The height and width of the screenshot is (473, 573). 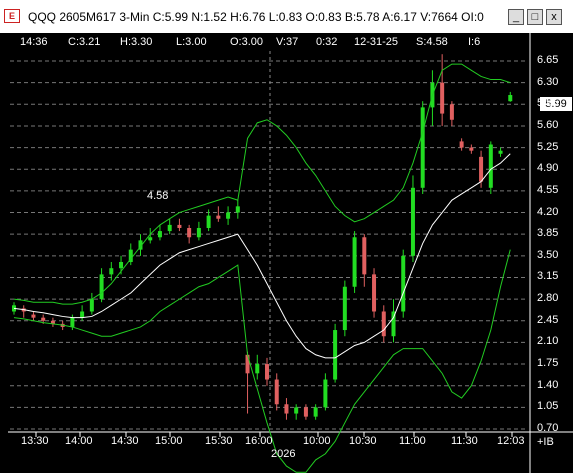 What do you see at coordinates (169, 441) in the screenshot?
I see `x-tick-label: 15:00` at bounding box center [169, 441].